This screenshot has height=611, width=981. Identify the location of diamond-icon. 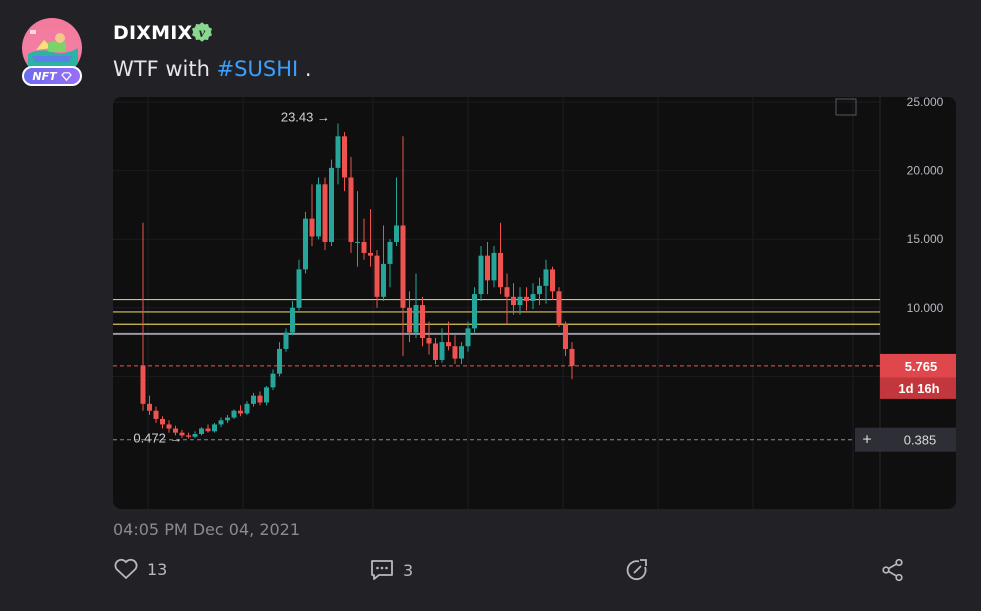
(66, 76).